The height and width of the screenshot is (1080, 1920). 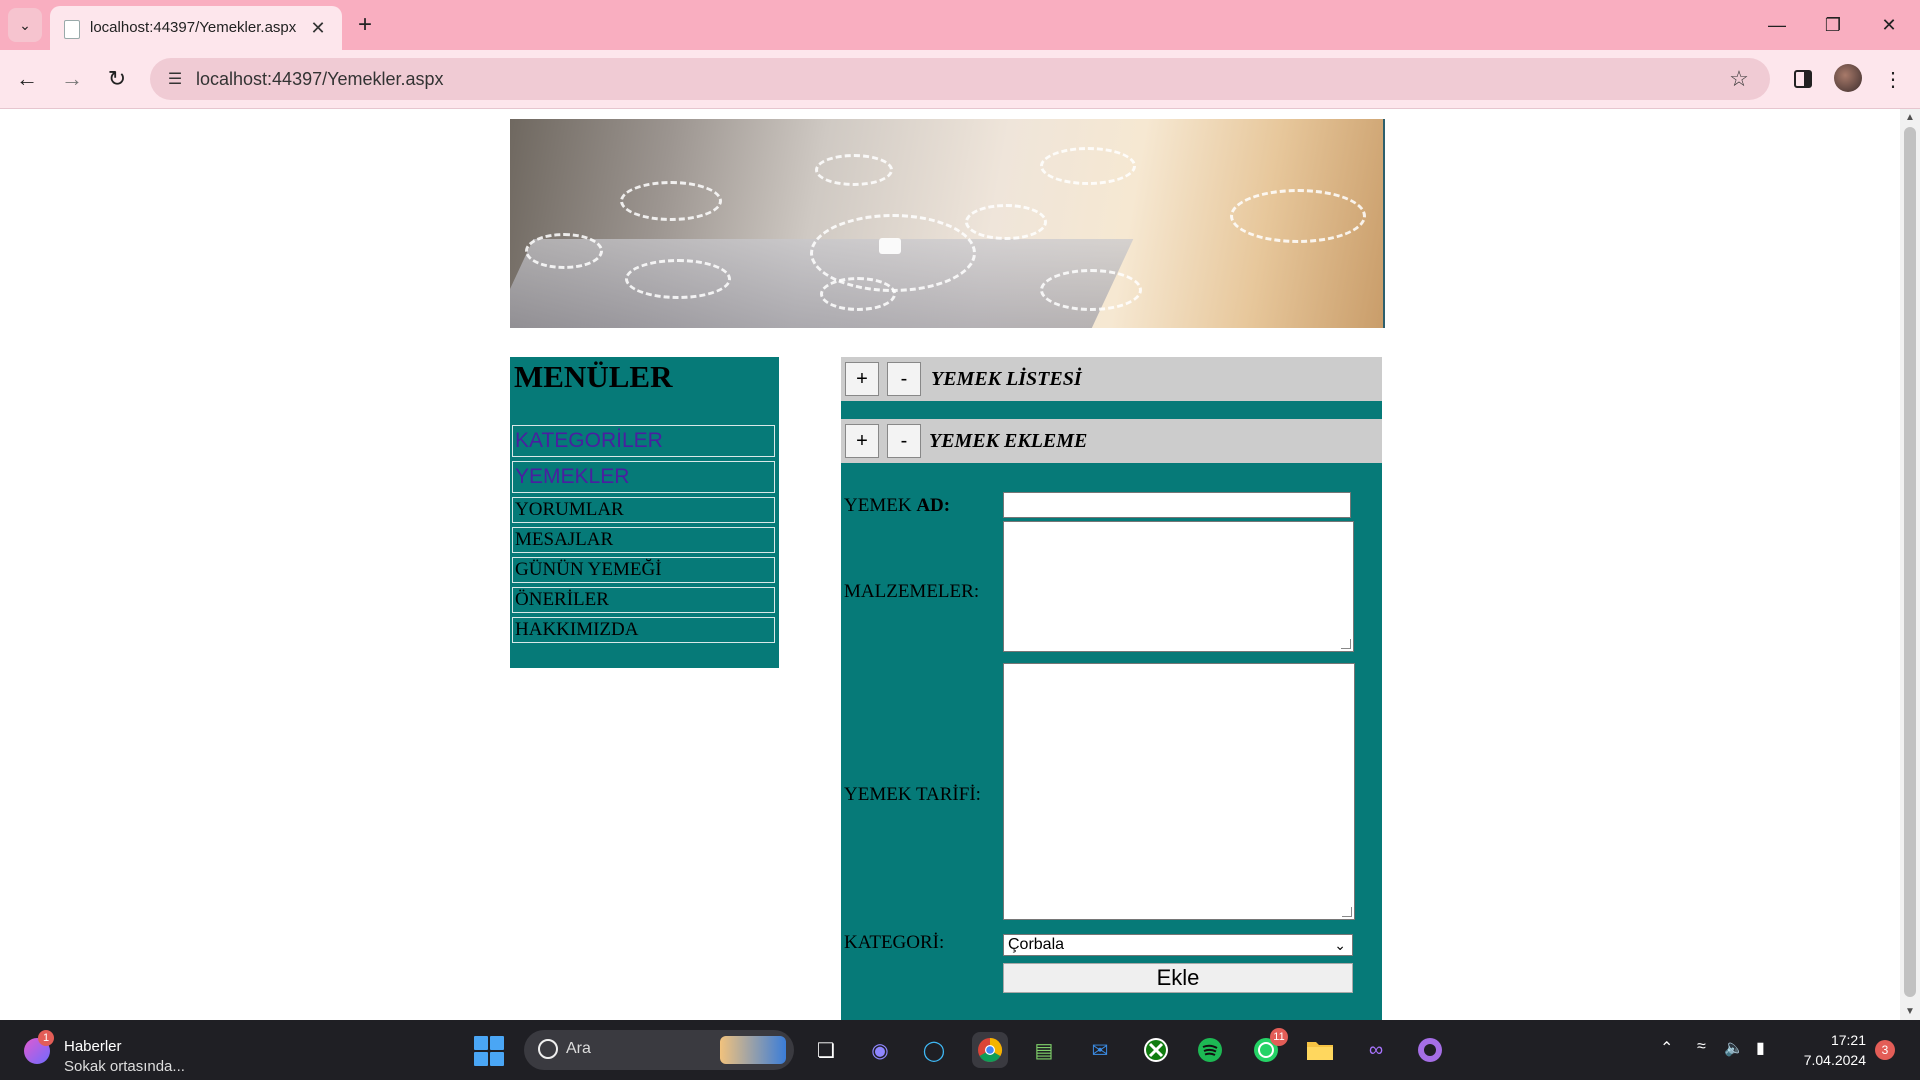 What do you see at coordinates (93, 1046) in the screenshot?
I see `news-title: Haberler` at bounding box center [93, 1046].